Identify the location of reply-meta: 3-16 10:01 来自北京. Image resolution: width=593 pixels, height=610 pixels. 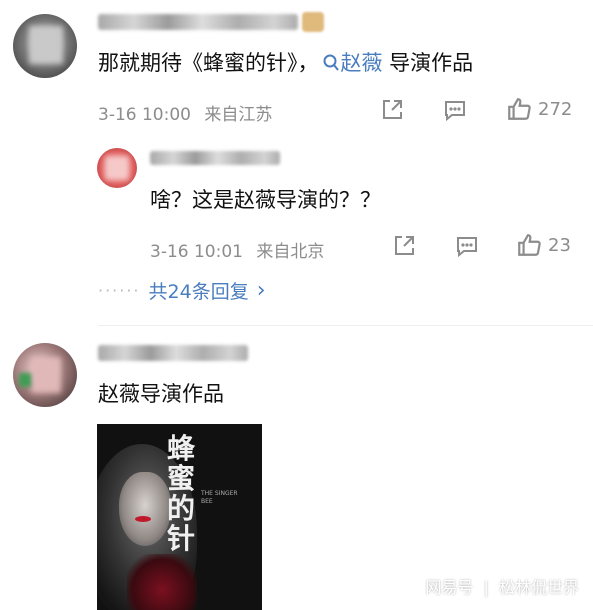
(237, 249).